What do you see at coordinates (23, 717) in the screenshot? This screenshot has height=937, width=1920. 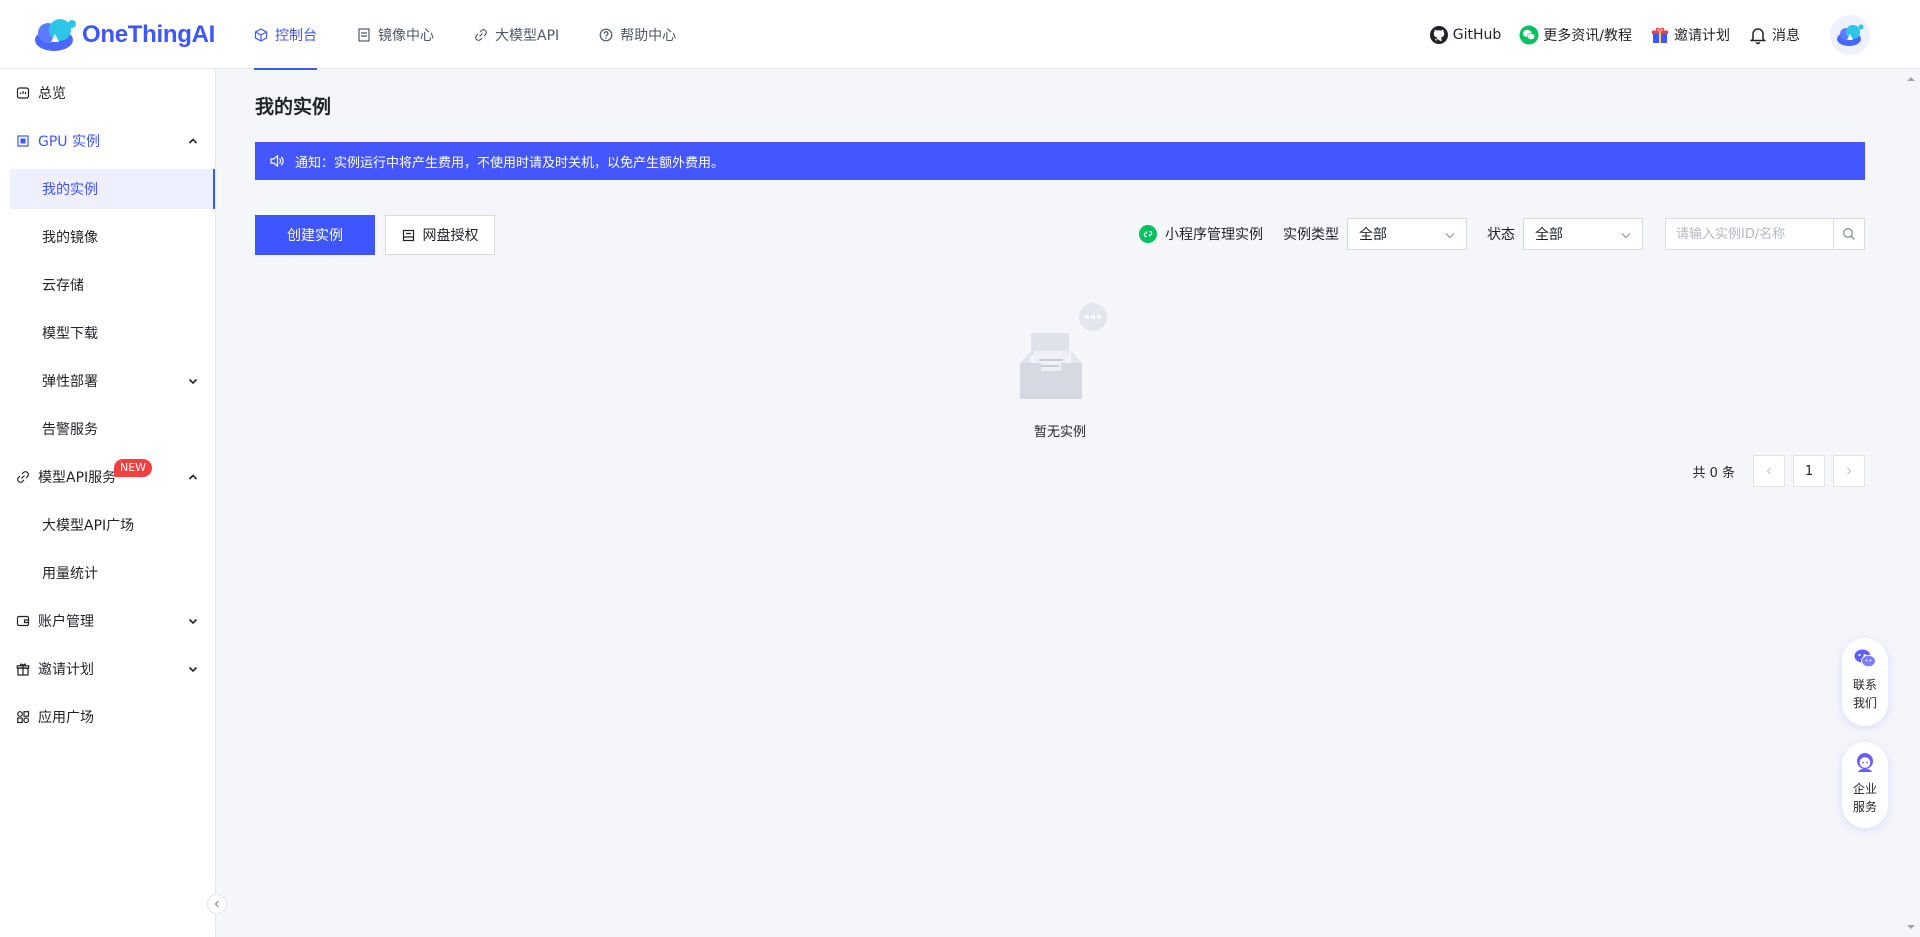 I see `apps-icon` at bounding box center [23, 717].